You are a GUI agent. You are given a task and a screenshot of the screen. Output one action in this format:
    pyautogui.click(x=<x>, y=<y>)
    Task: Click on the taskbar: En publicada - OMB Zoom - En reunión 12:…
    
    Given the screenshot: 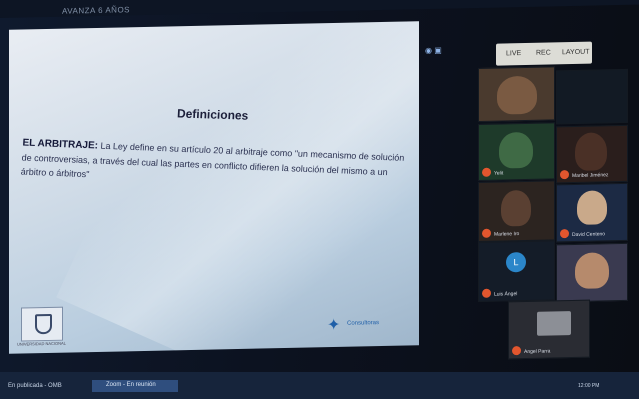 What is the action you would take?
    pyautogui.click(x=319, y=385)
    